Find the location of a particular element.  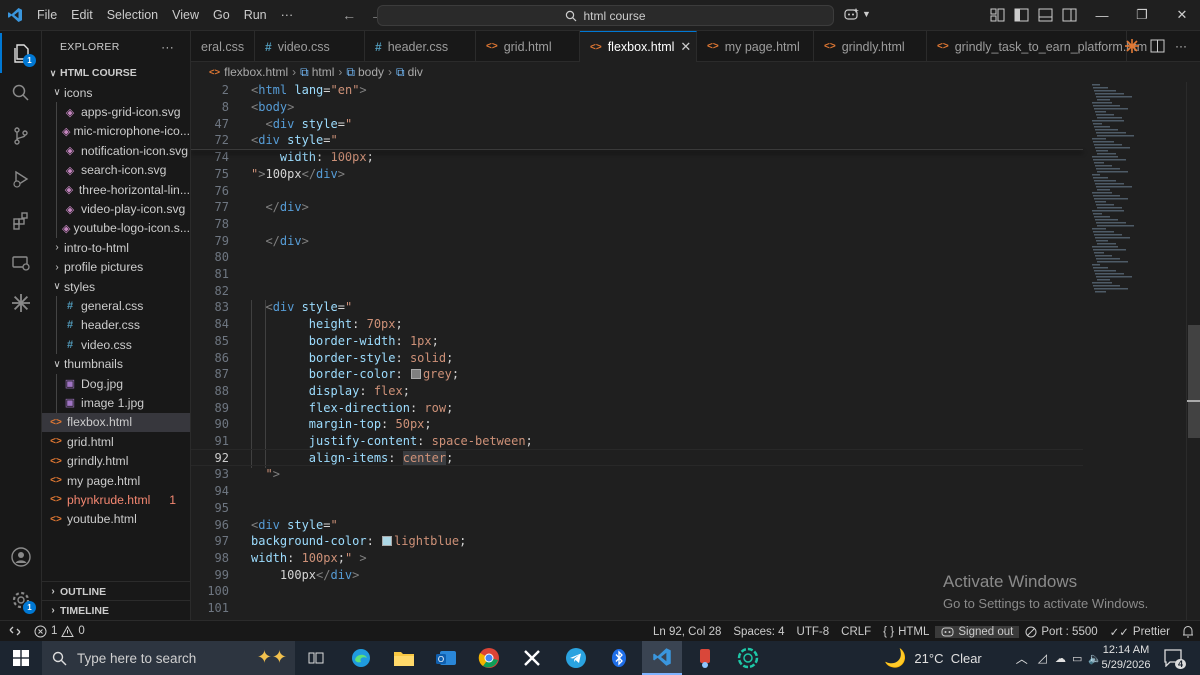

file-item: # video.css is located at coordinates (116, 345).